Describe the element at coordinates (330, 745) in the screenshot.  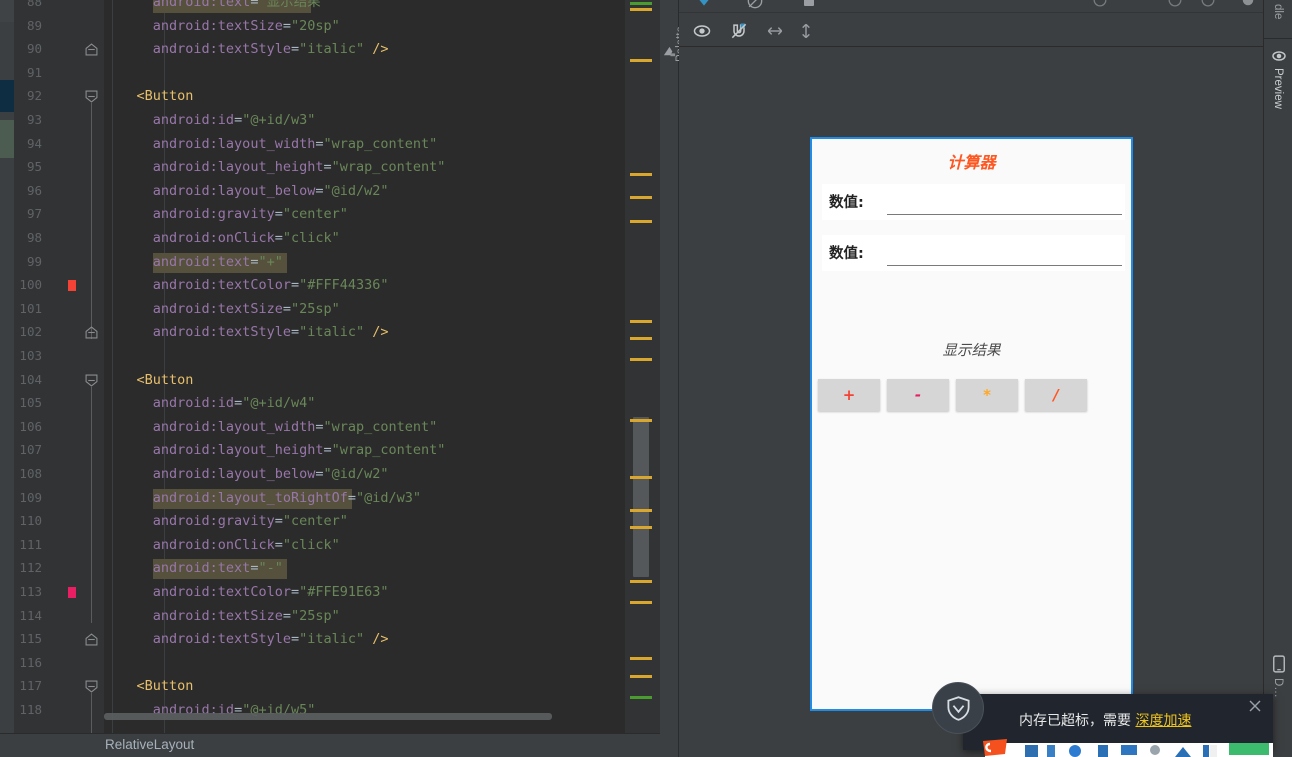
I see `breadcrumb: RelativeLayout` at that location.